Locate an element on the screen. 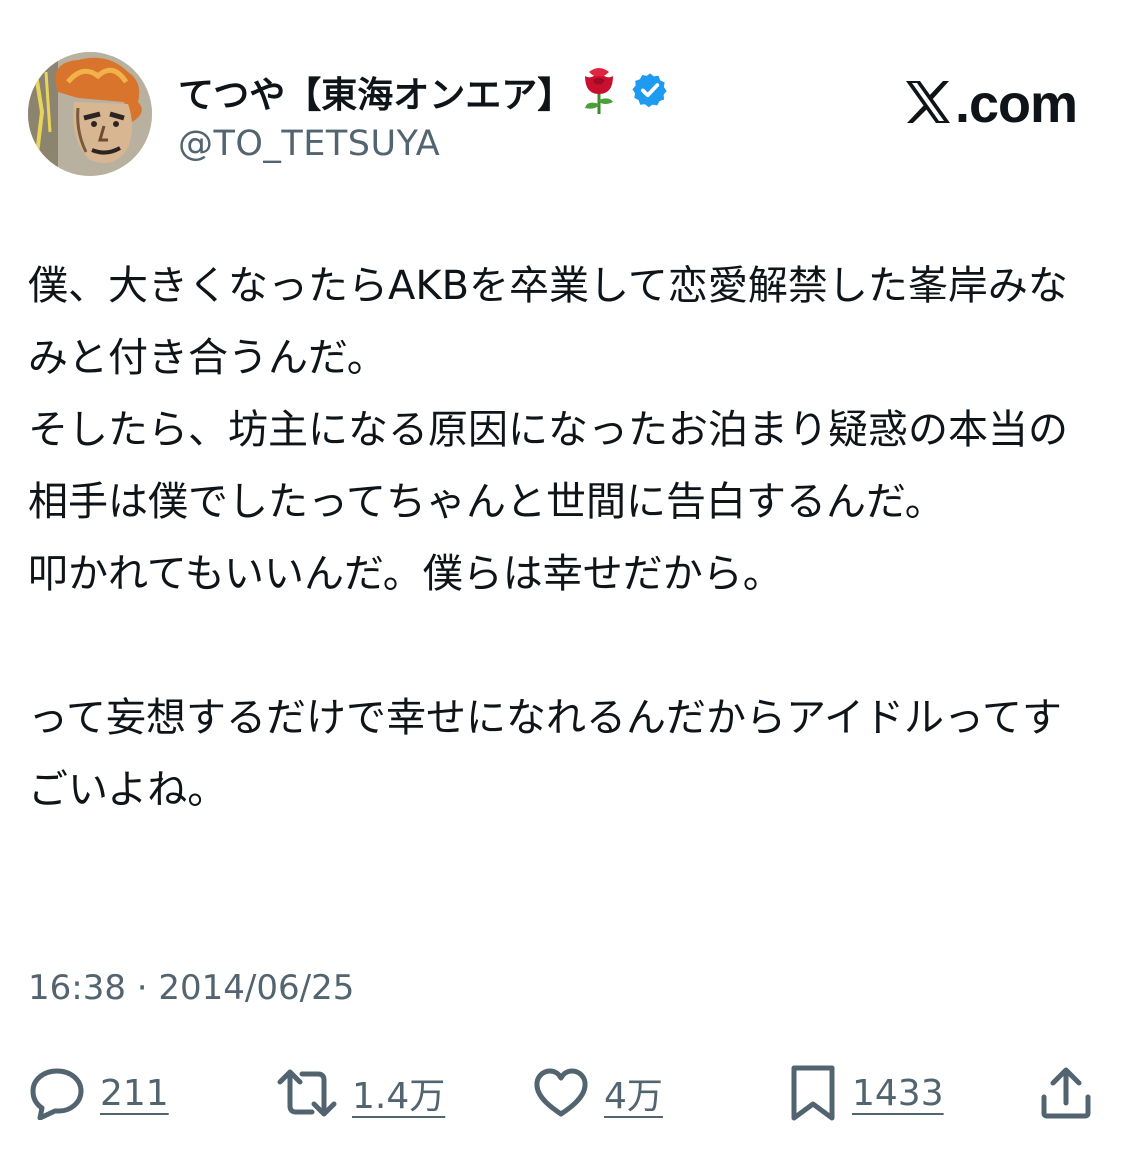 This screenshot has height=1167, width=1125. retweet-icon is located at coordinates (307, 1093).